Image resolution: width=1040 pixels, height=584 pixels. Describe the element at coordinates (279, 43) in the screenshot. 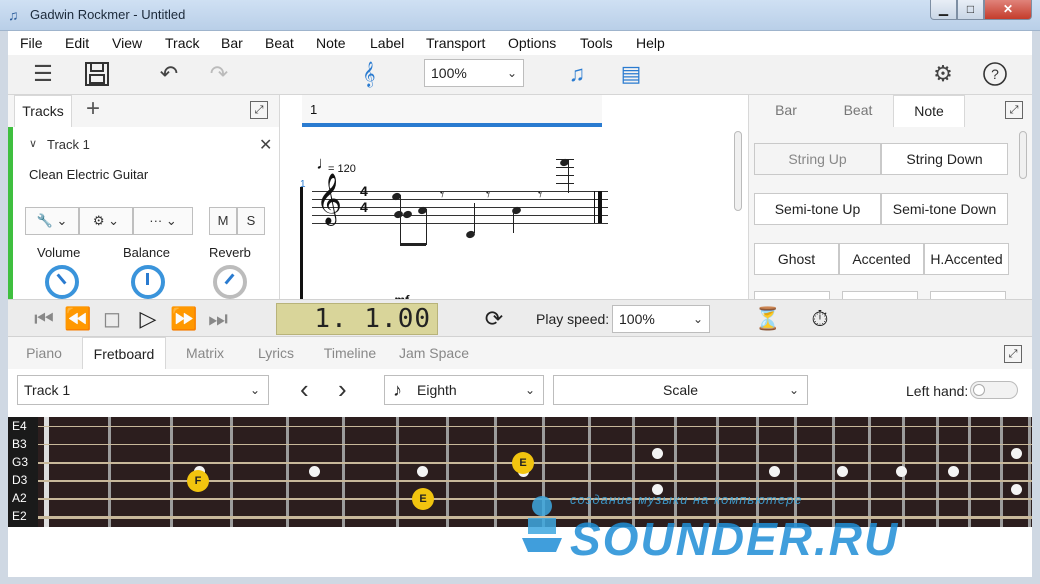

I see `menu-beat: Beat` at that location.